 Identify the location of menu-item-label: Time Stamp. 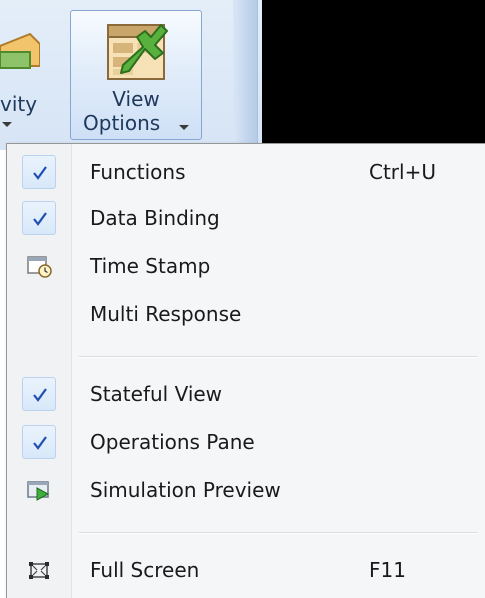
(150, 266).